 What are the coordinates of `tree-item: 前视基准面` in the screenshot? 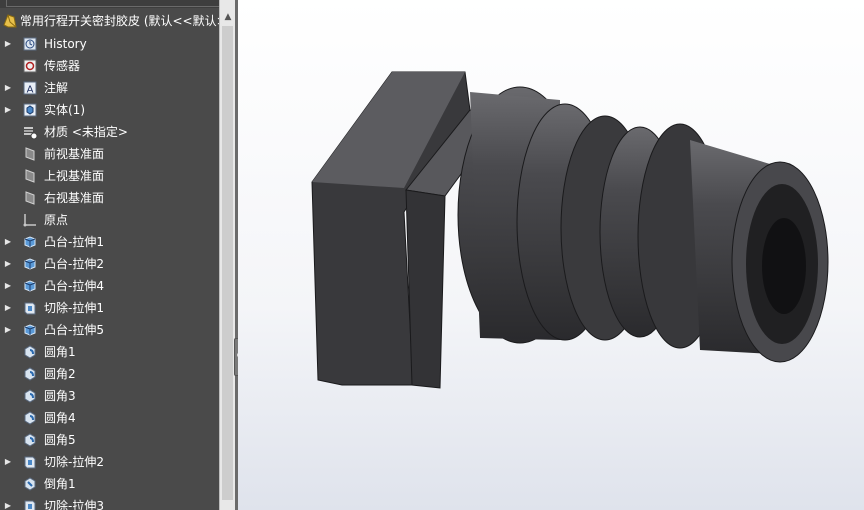 It's located at (109, 154).